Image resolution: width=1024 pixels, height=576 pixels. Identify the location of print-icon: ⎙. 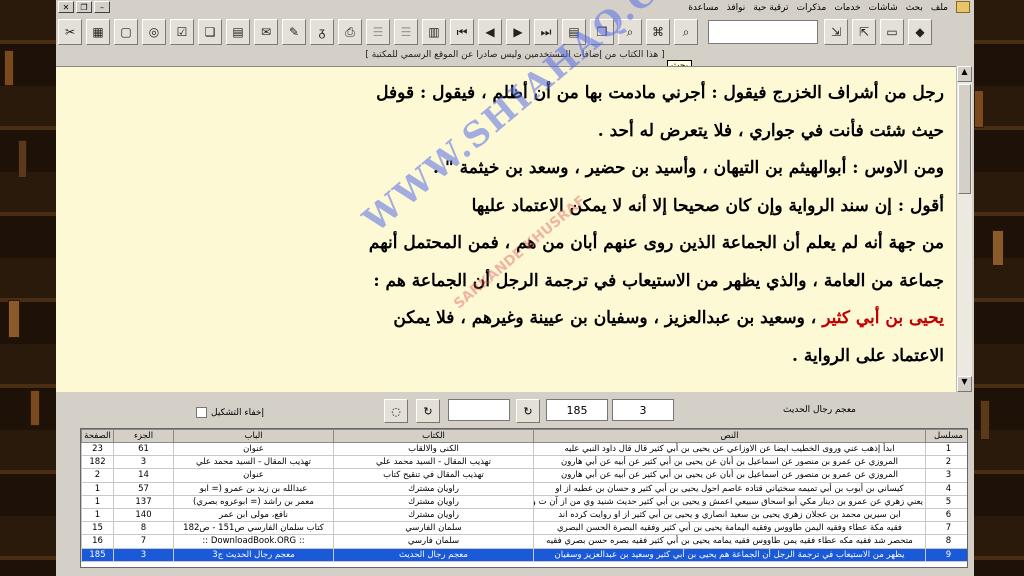
(350, 32).